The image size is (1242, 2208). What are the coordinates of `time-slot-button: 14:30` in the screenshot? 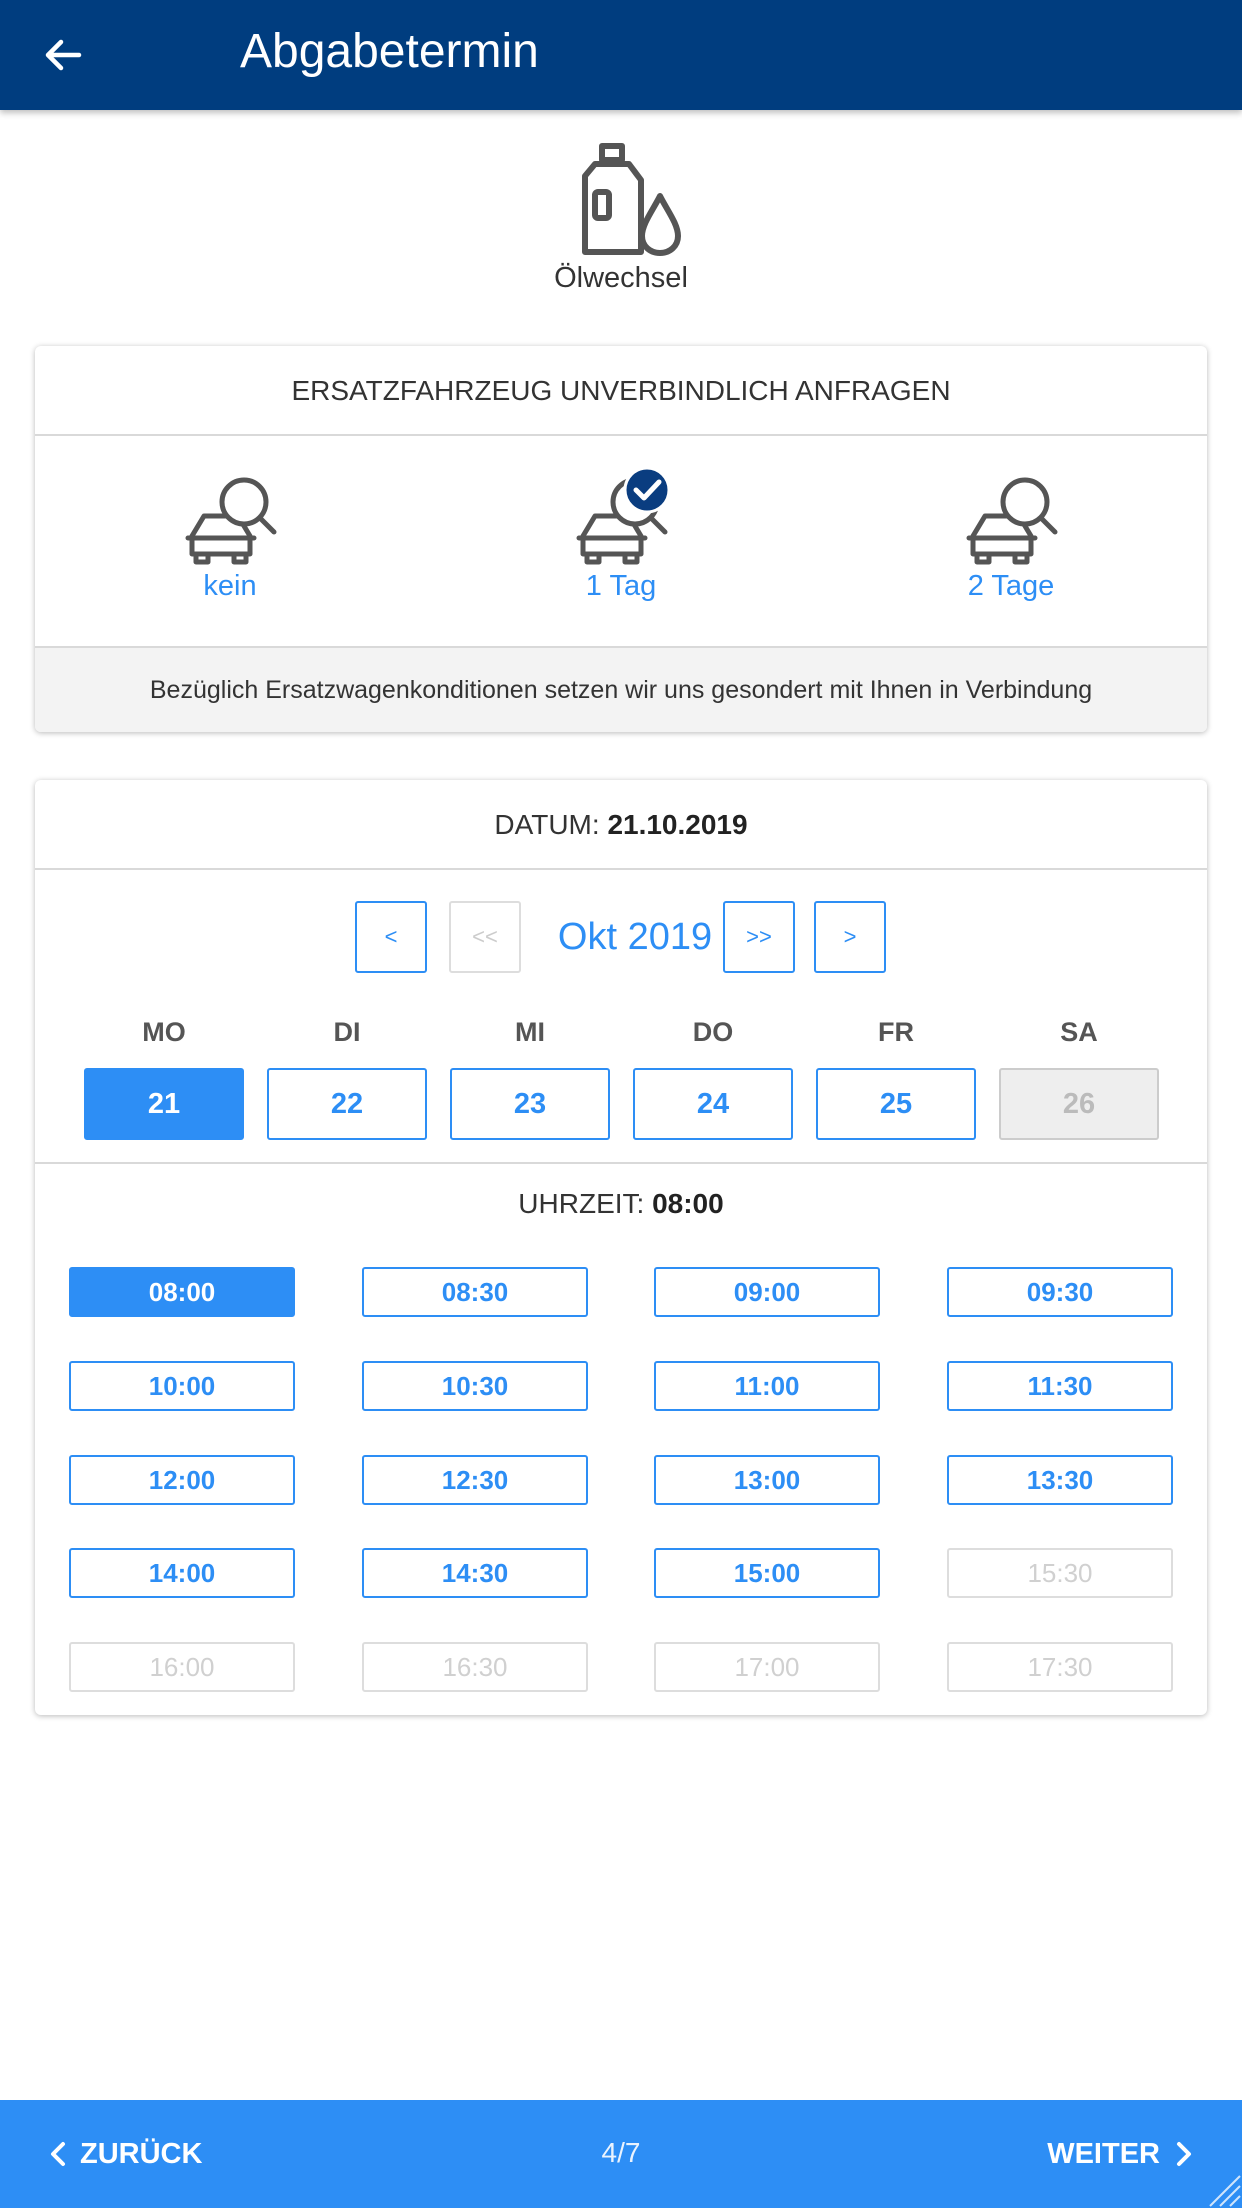 It's located at (475, 1573).